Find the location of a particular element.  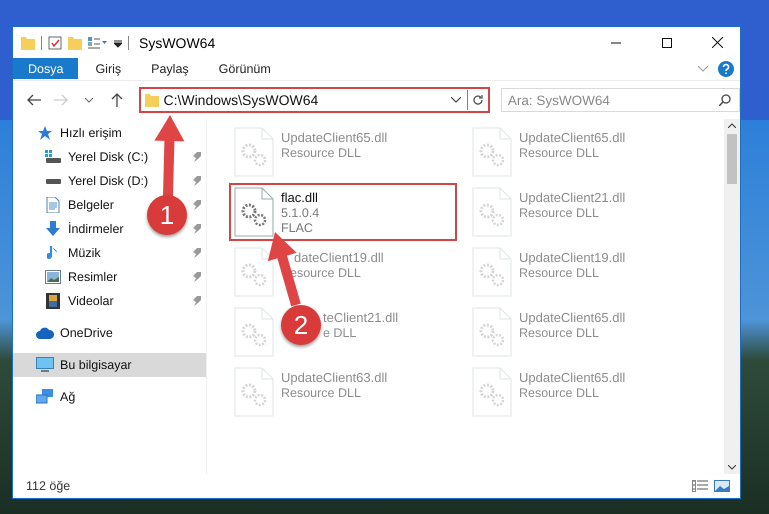

document-icon is located at coordinates (53, 205).